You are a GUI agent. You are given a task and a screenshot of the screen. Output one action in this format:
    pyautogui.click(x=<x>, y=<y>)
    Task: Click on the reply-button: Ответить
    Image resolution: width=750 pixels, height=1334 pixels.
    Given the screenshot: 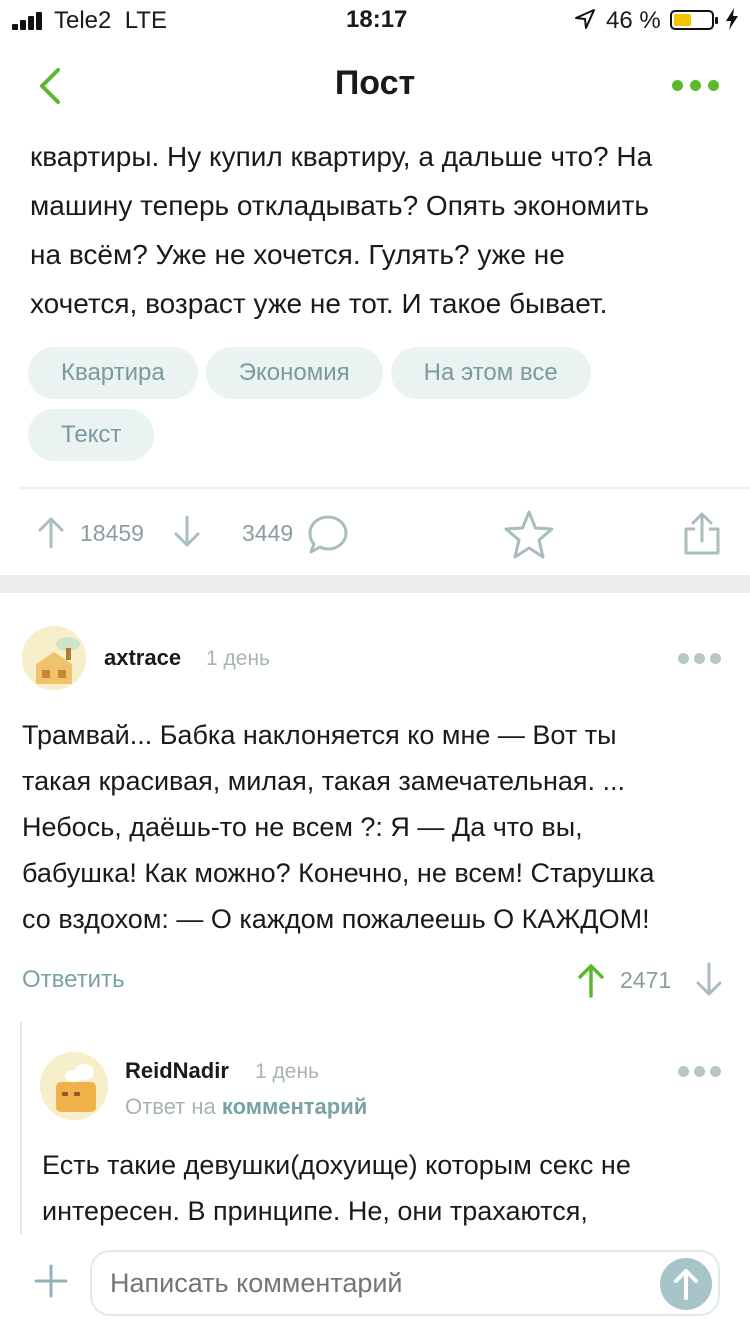 What is the action you would take?
    pyautogui.click(x=73, y=980)
    